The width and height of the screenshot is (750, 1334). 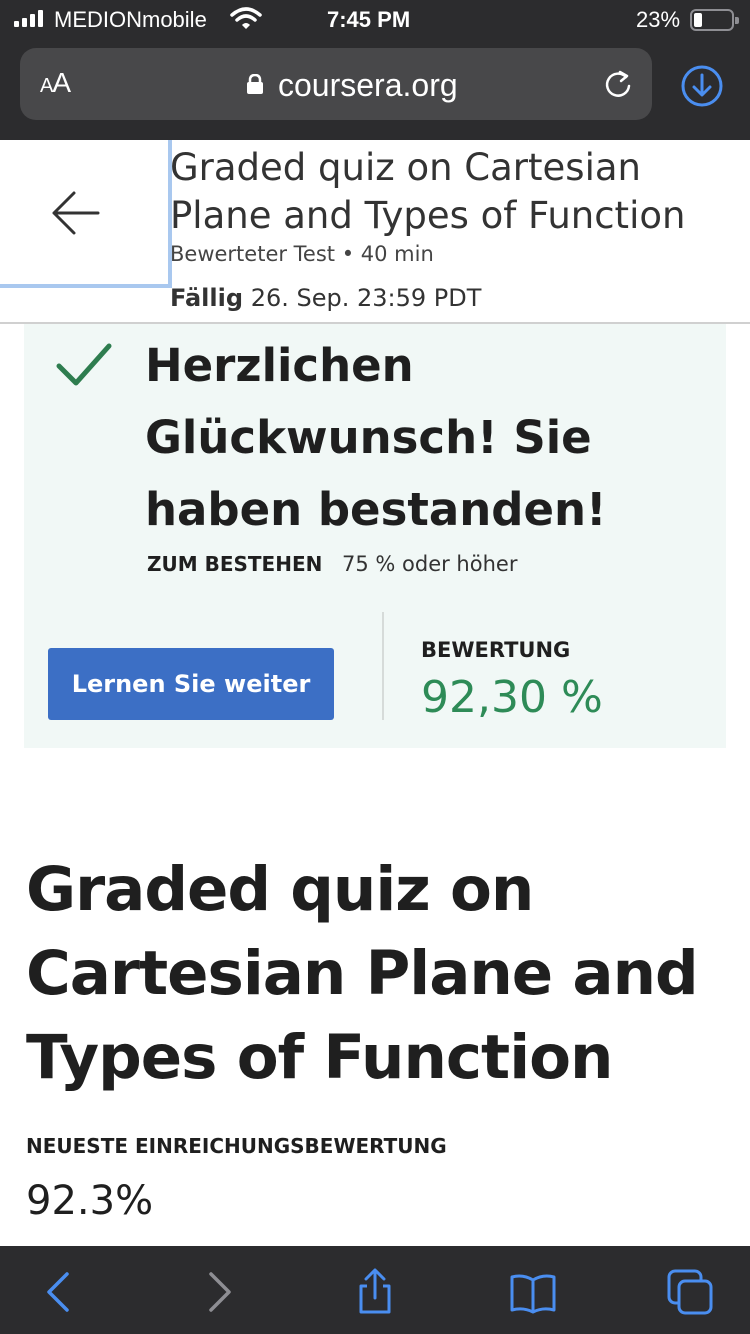 I want to click on checkmark-icon, so click(x=84, y=364).